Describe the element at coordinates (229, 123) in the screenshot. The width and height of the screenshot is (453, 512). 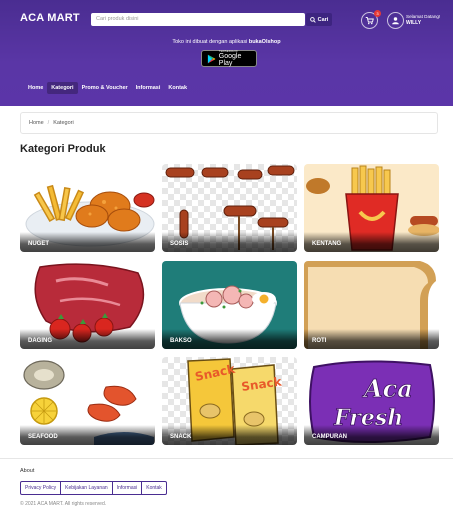
I see `breadcrumb: Home / Kategori` at that location.